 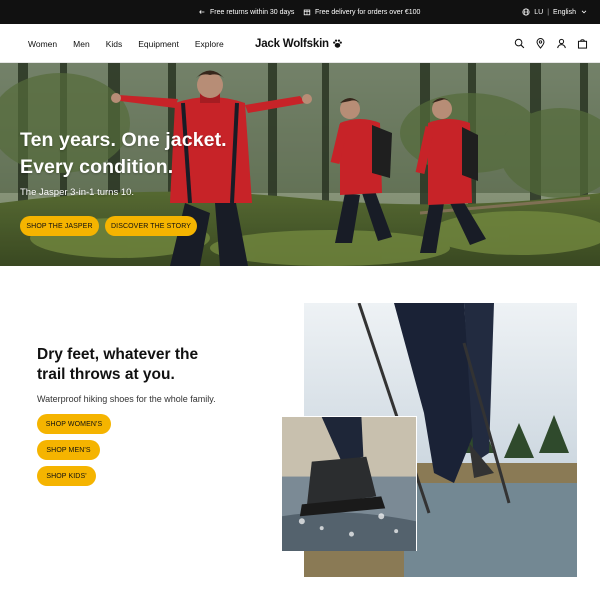 I want to click on locale-selector: LU | English, so click(x=555, y=12).